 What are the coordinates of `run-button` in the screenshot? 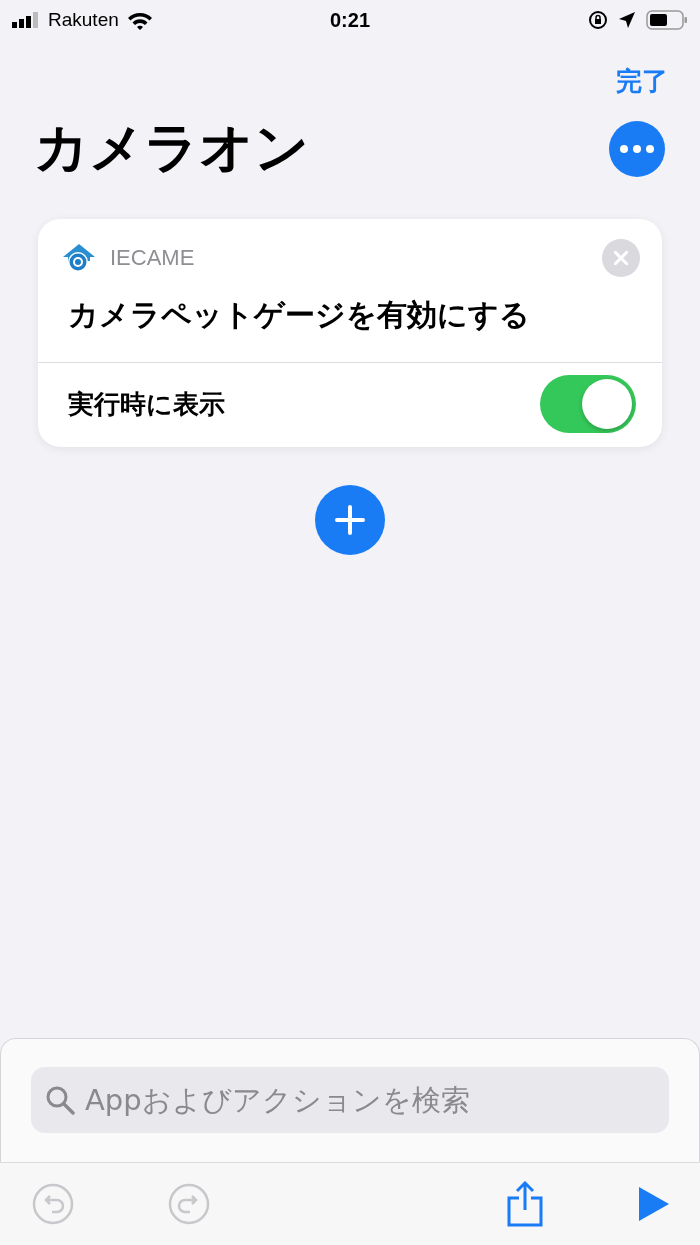 It's located at (654, 1204).